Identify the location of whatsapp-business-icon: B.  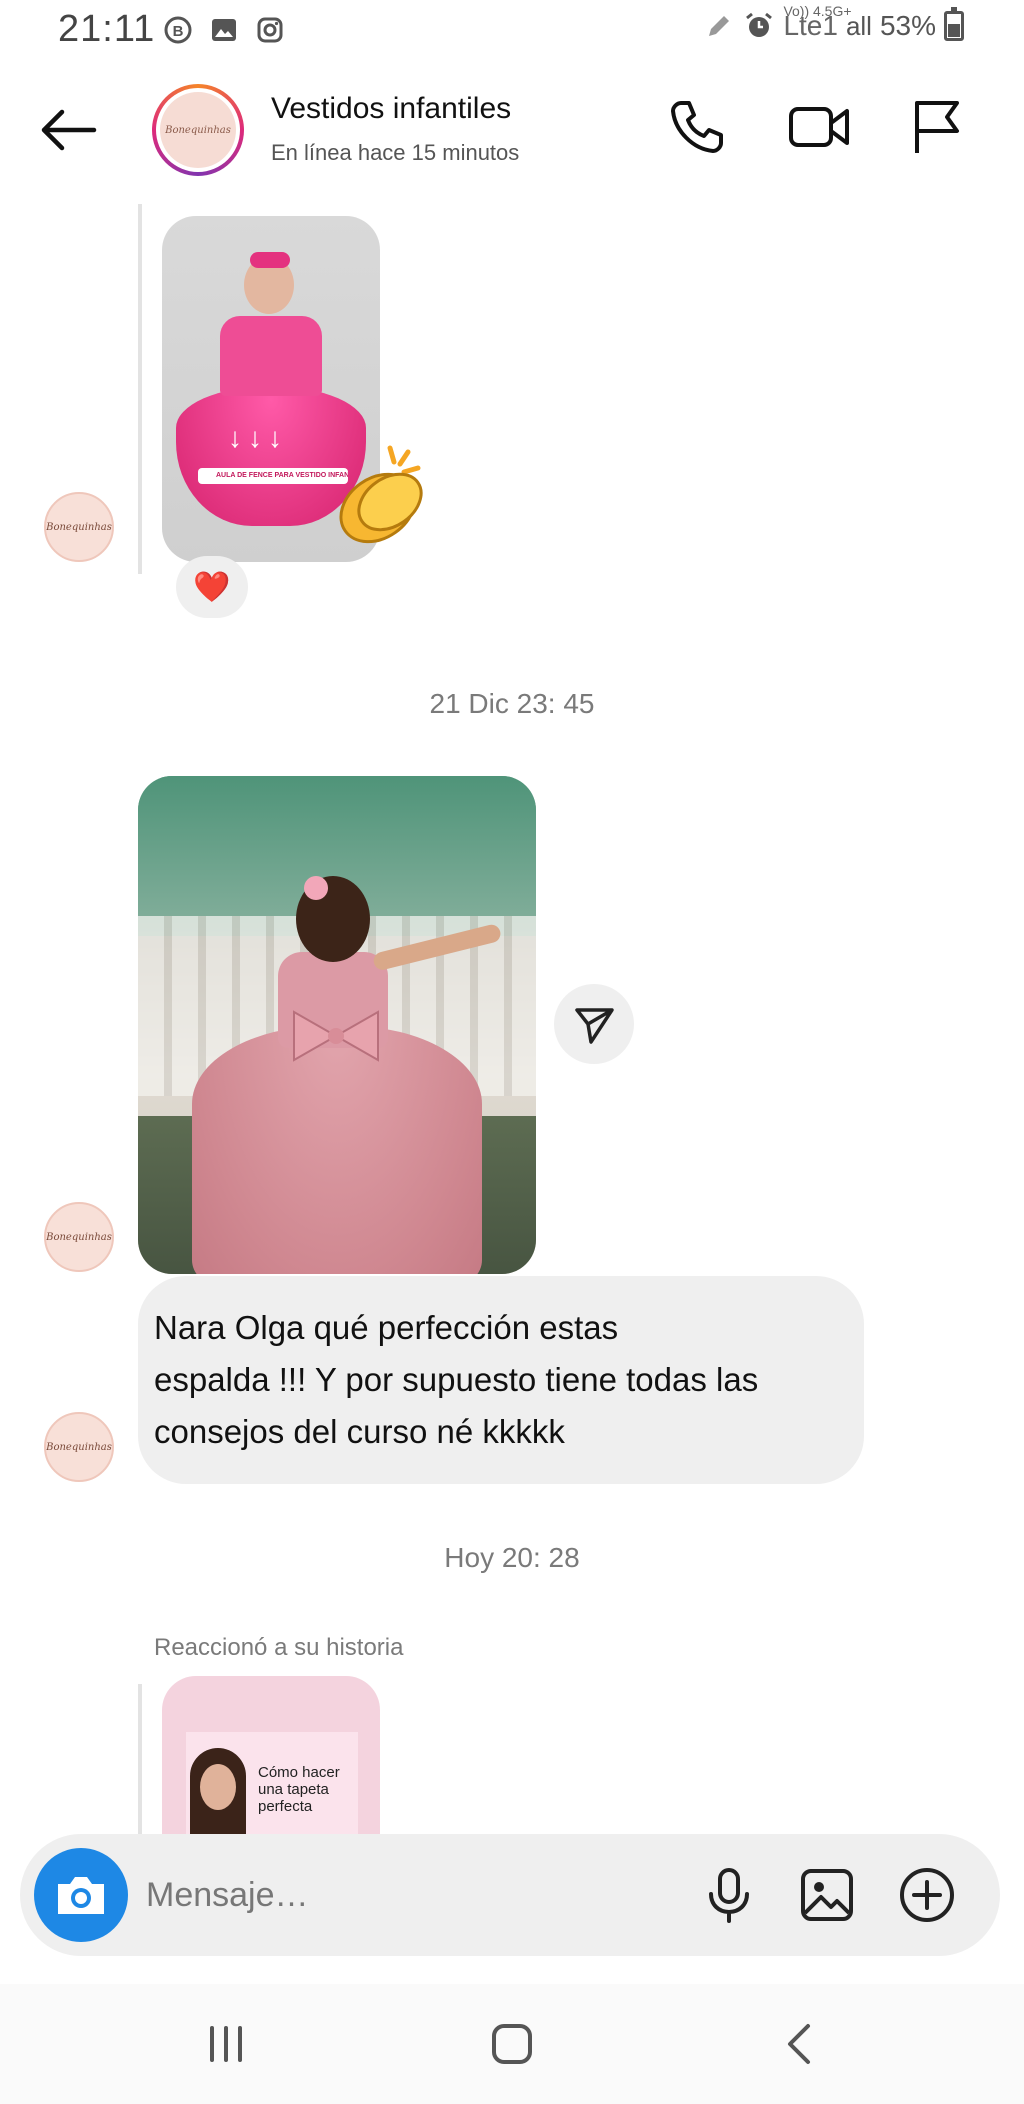
(178, 30).